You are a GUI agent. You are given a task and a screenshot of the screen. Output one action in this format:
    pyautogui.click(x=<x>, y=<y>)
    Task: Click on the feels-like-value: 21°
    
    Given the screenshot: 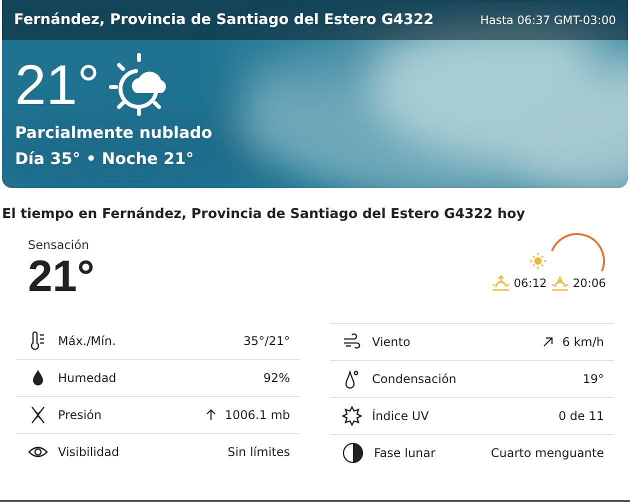 What is the action you would take?
    pyautogui.click(x=61, y=277)
    